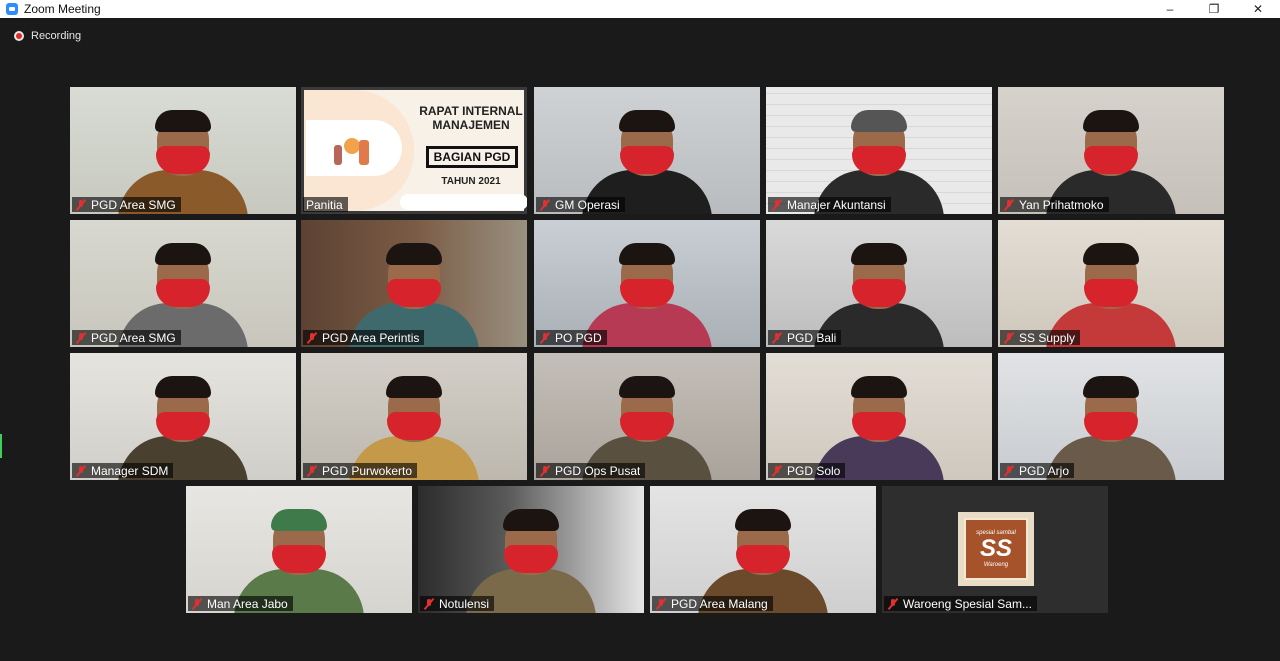  I want to click on participant-name: PGD Area Malang, so click(719, 603).